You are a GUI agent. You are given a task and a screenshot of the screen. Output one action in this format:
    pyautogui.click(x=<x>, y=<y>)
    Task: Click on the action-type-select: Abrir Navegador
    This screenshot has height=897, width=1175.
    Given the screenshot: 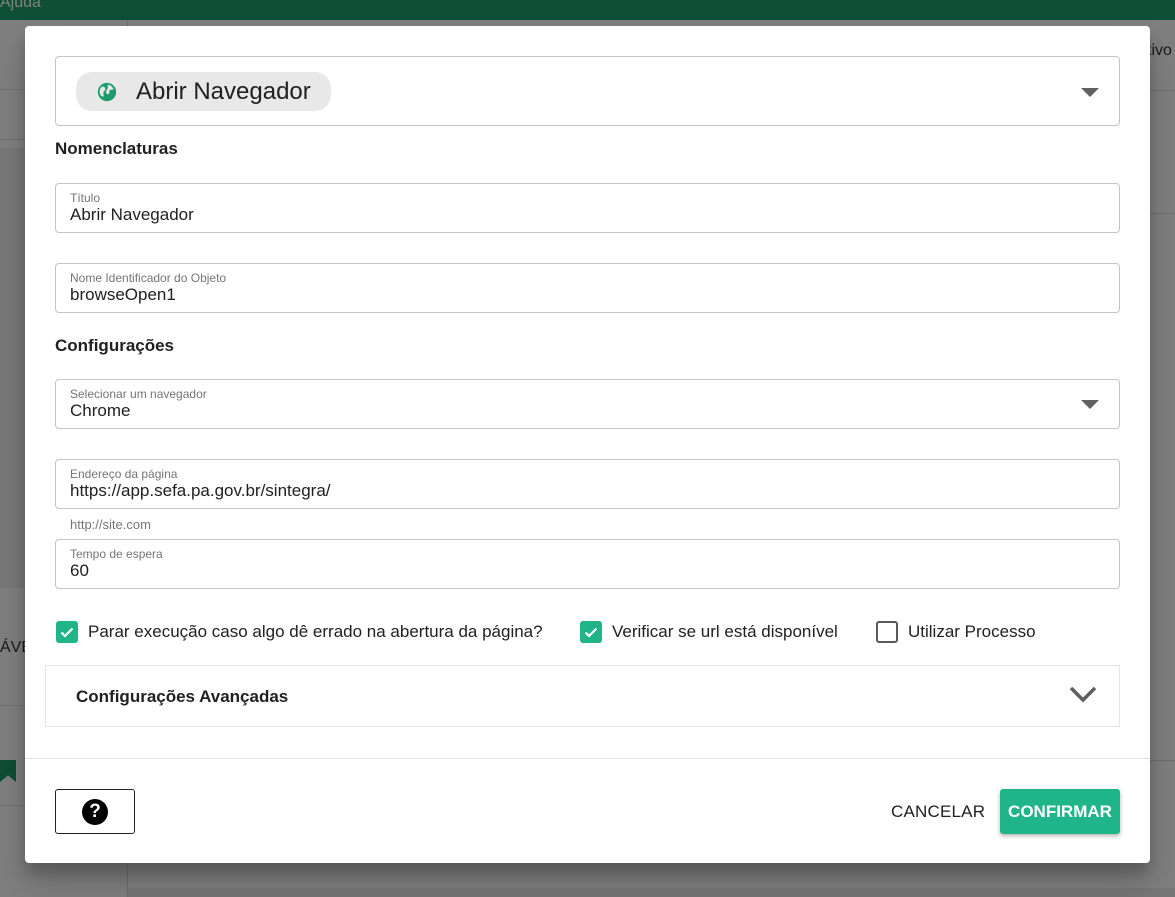 What is the action you would take?
    pyautogui.click(x=587, y=91)
    